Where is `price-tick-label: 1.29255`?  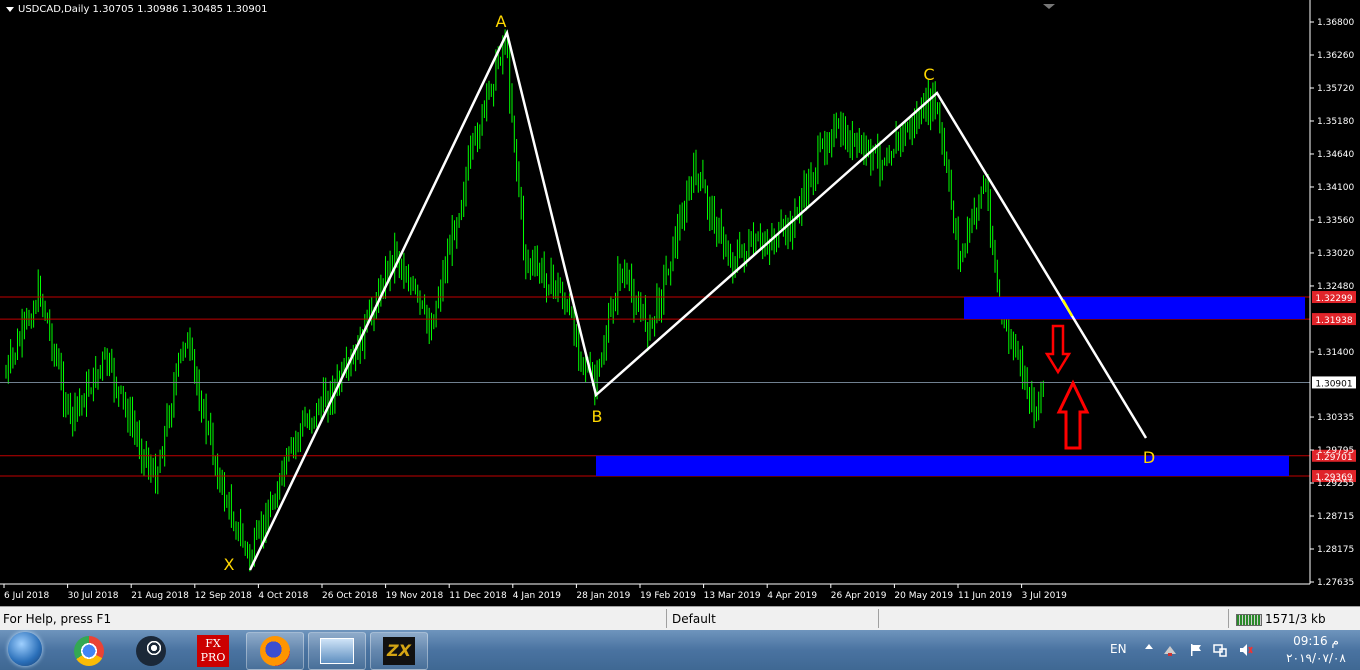
price-tick-label: 1.29255 is located at coordinates (1335, 484).